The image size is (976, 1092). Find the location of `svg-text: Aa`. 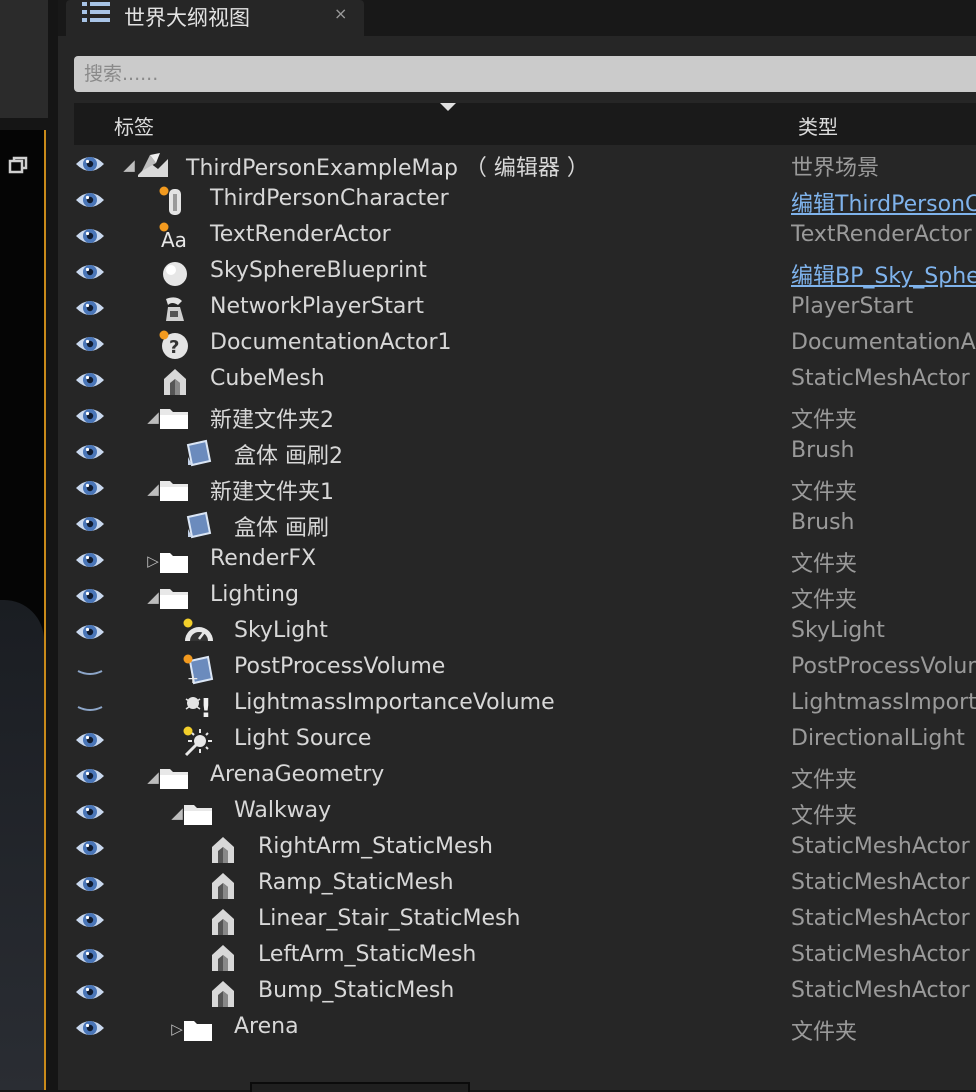

svg-text: Aa is located at coordinates (174, 240).